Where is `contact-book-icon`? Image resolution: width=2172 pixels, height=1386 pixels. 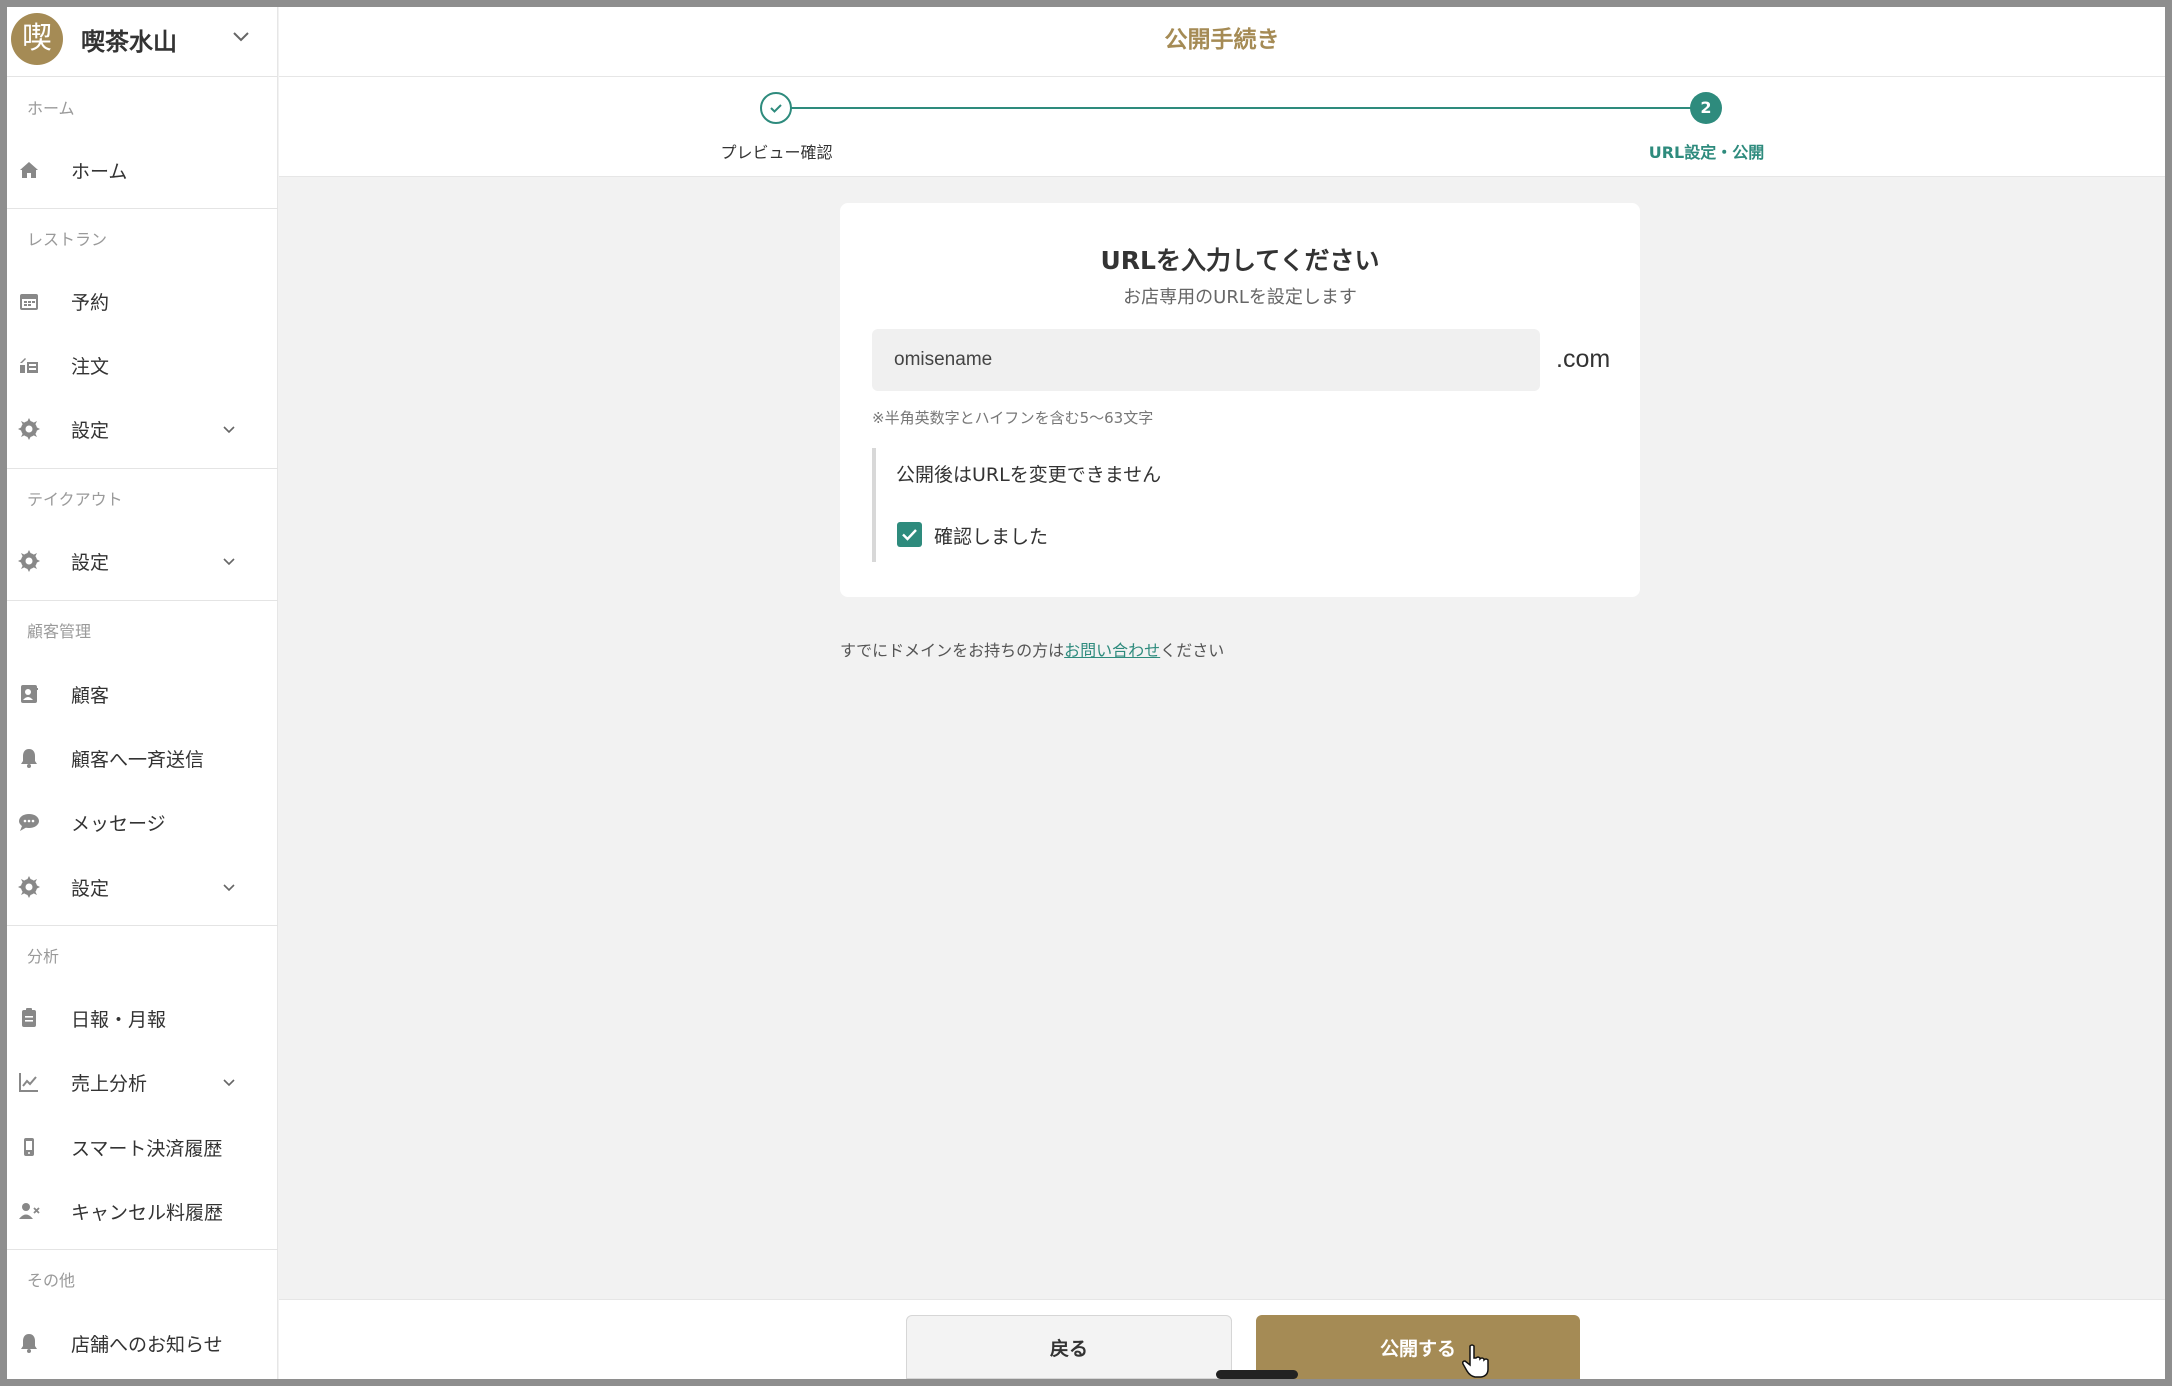 contact-book-icon is located at coordinates (29, 694).